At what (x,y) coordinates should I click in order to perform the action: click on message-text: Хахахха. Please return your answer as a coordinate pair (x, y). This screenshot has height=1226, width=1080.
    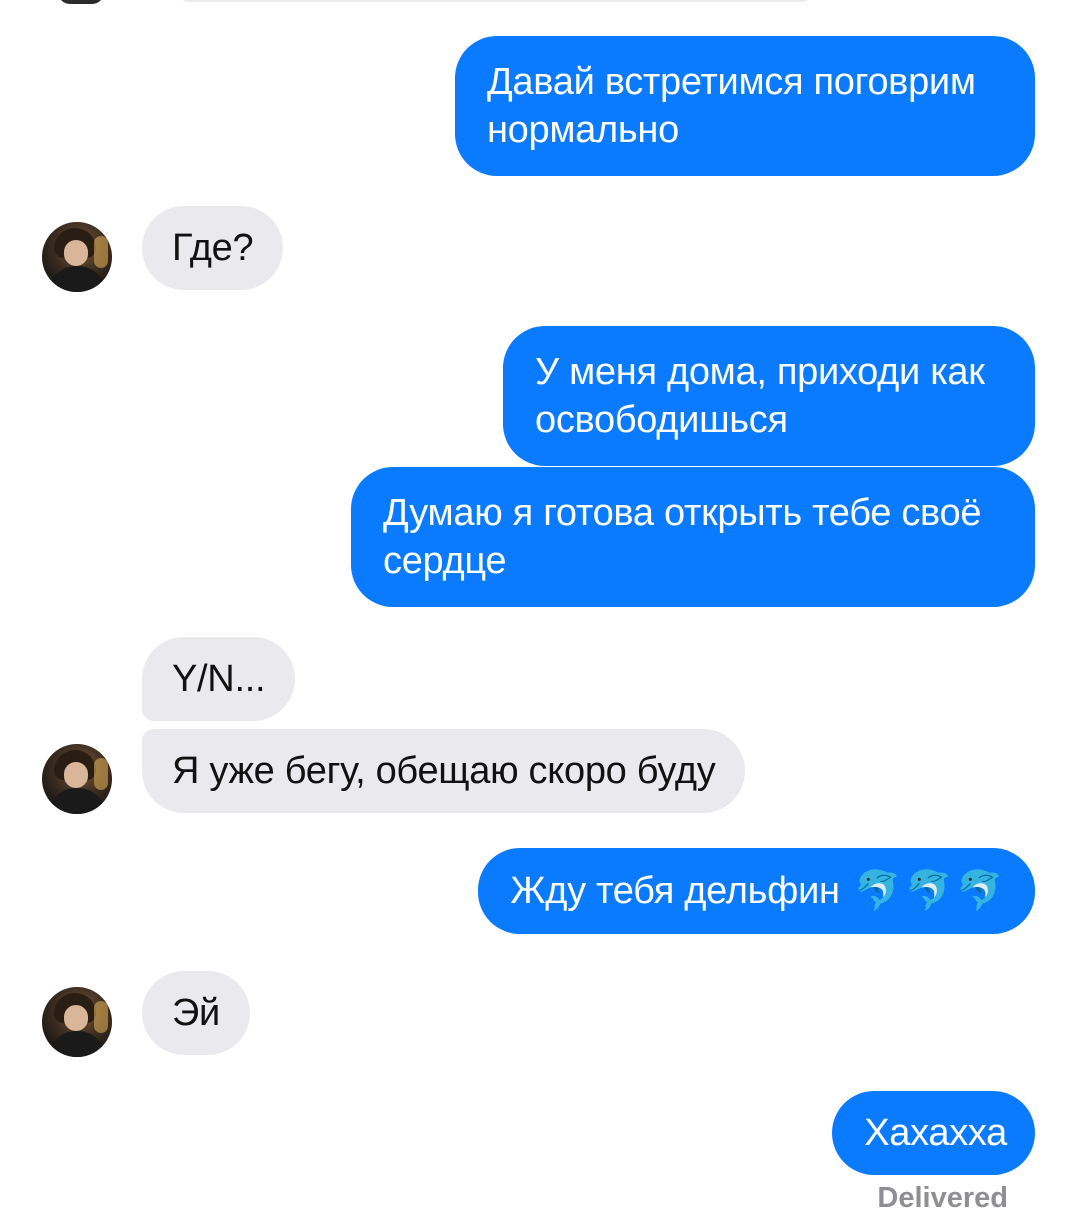
    Looking at the image, I should click on (935, 1133).